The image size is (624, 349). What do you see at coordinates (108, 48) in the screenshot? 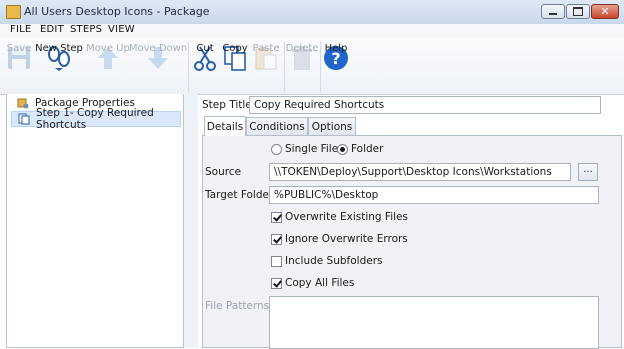
I see `move-up-label: Move Up` at bounding box center [108, 48].